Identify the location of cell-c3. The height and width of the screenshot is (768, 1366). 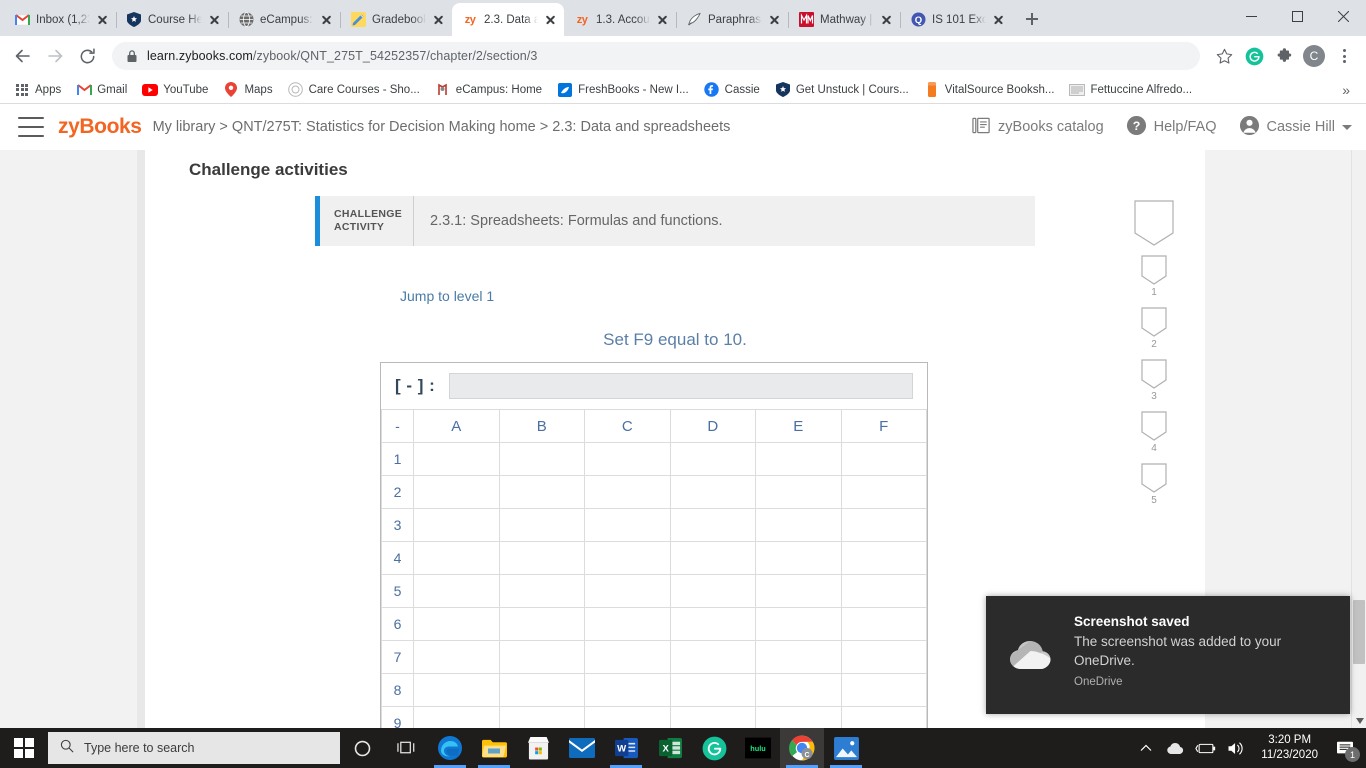
(627, 525).